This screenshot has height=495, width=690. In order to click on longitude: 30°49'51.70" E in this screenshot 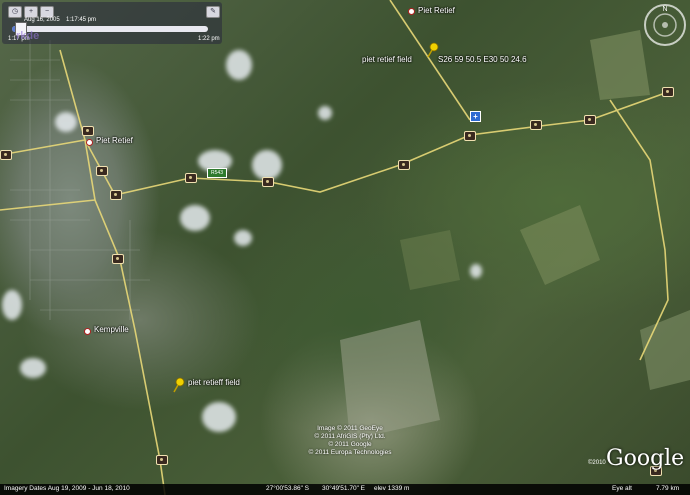, I will do `click(344, 488)`.